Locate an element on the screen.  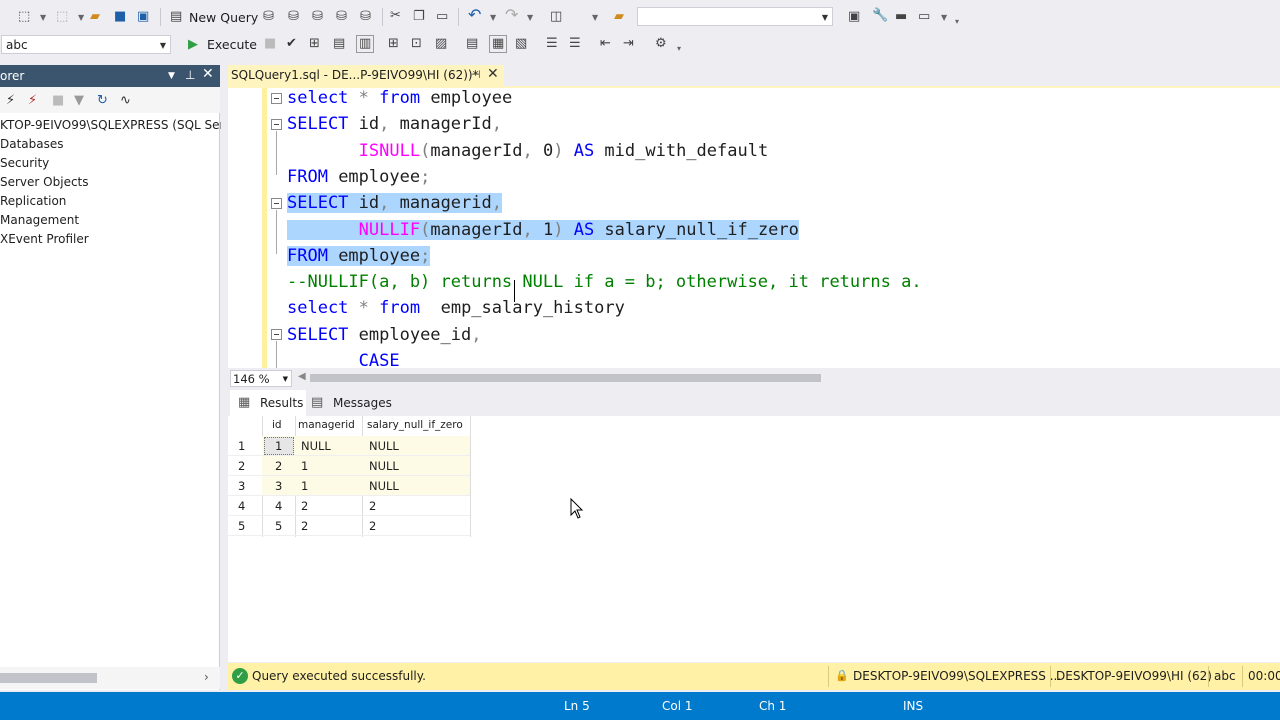
tree-item-security: Security is located at coordinates (24, 163).